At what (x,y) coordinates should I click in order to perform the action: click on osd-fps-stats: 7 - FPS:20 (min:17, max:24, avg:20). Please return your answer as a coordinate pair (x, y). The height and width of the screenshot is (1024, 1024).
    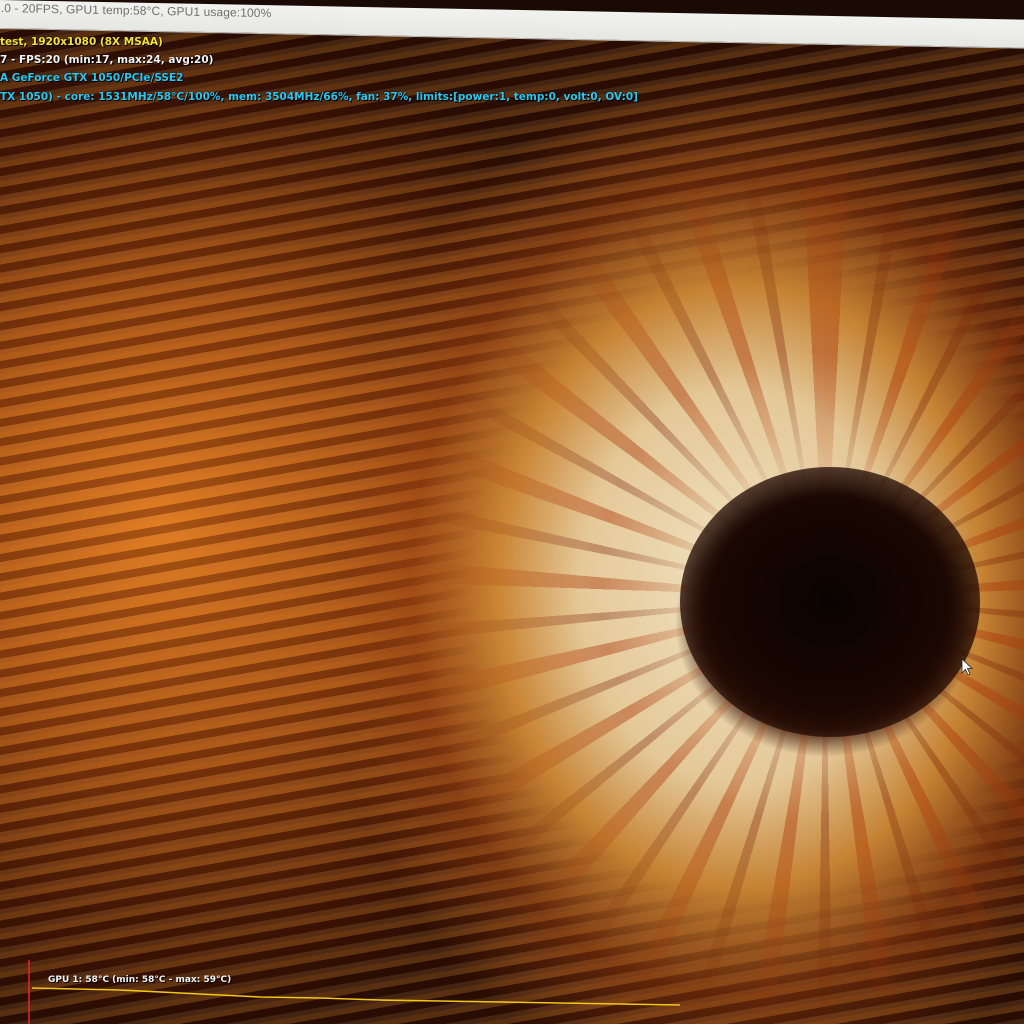
    Looking at the image, I should click on (107, 60).